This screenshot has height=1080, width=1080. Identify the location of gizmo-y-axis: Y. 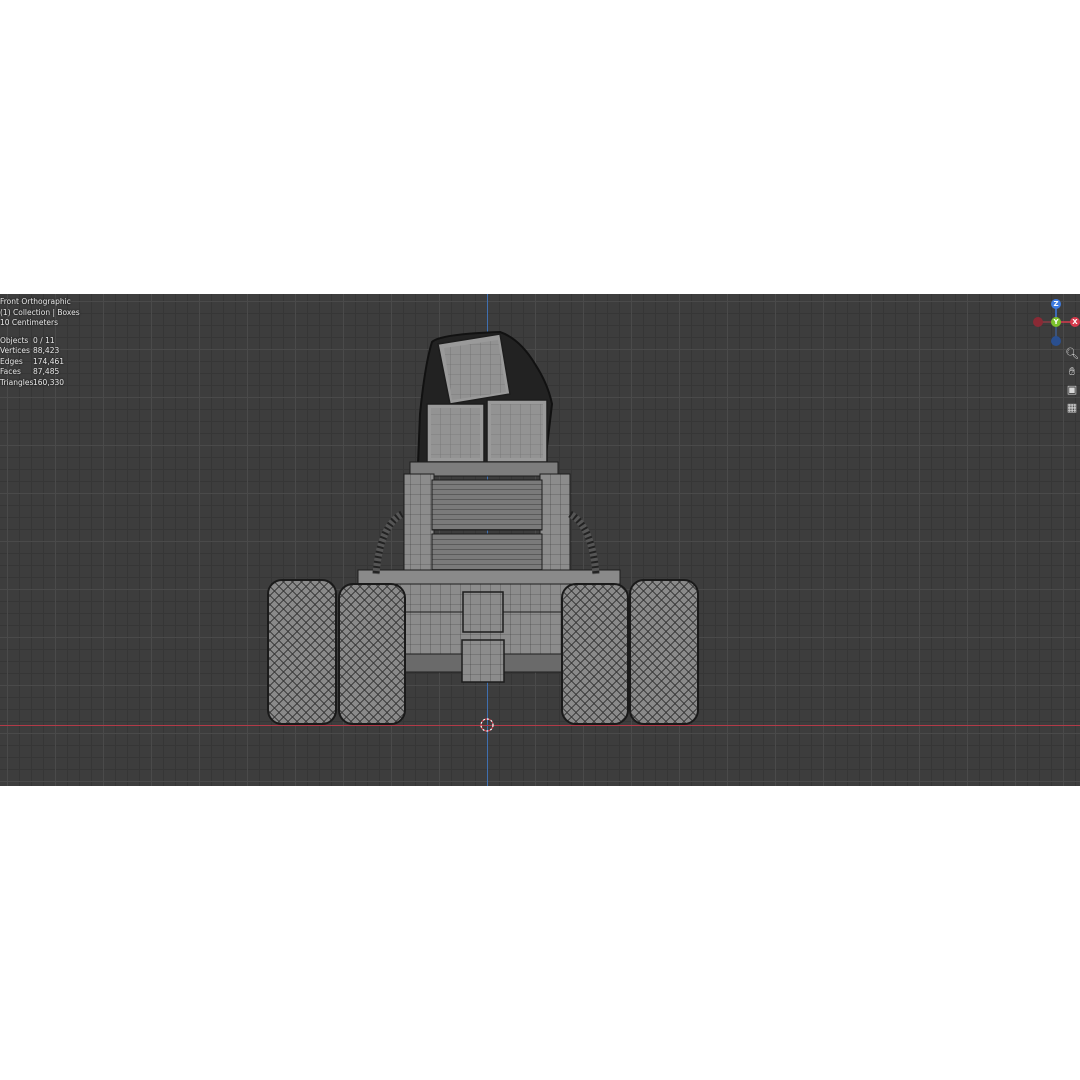
(1056, 322).